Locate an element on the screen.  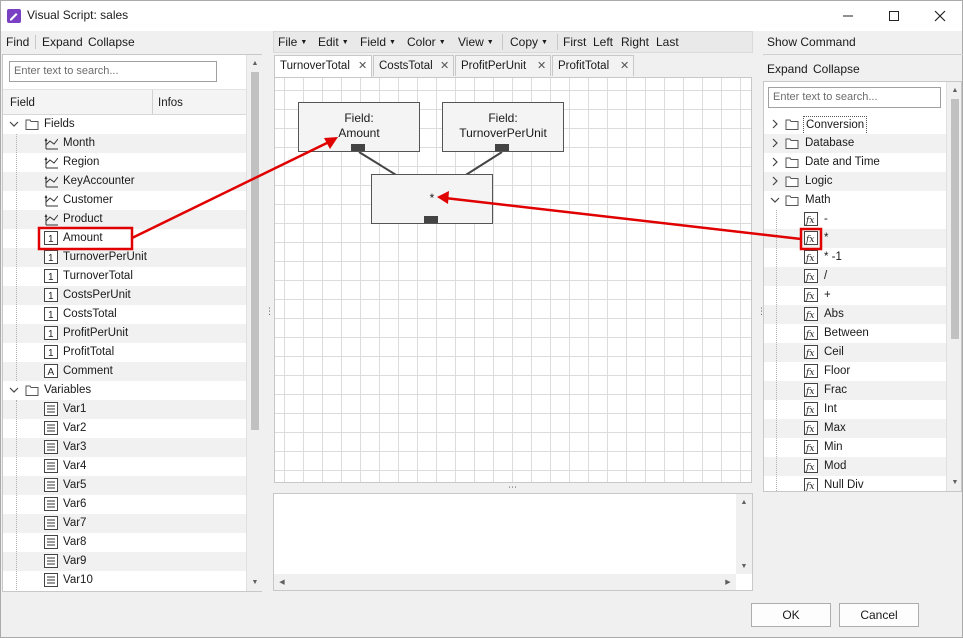
scroll-left-icon: ◀ is located at coordinates (282, 582).